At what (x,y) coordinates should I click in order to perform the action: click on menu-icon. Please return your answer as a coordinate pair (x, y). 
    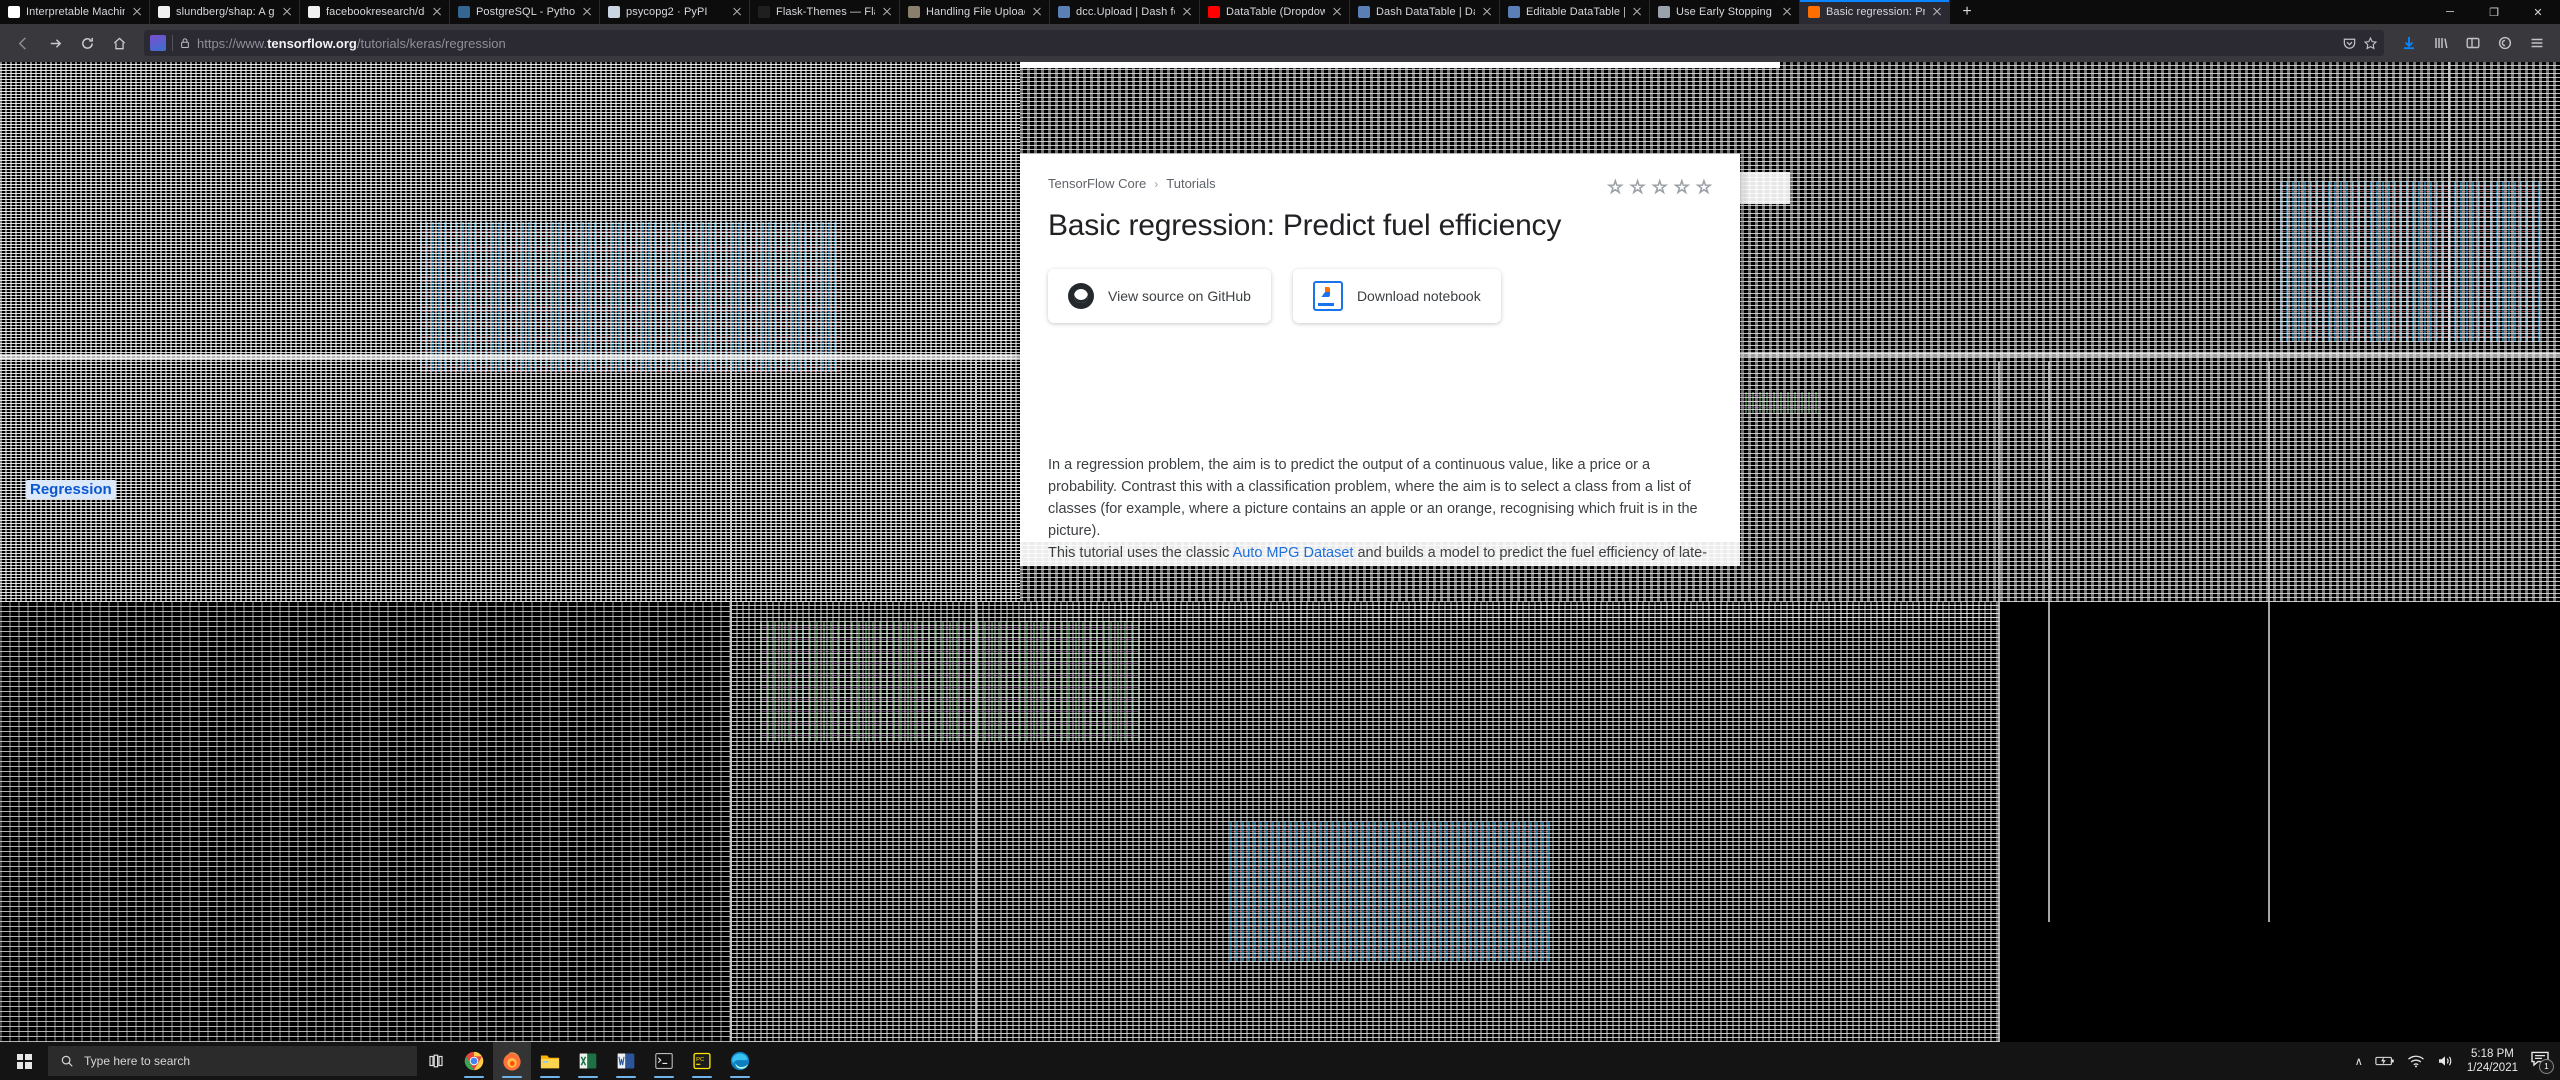
    Looking at the image, I should click on (2537, 43).